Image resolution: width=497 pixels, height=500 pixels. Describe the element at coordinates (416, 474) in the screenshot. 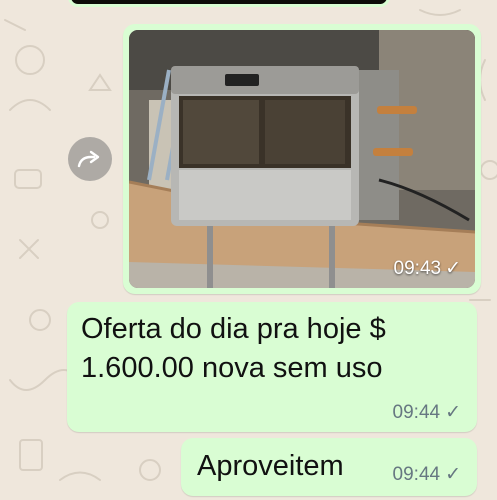

I see `aproveitem-message-time: 09:44` at that location.